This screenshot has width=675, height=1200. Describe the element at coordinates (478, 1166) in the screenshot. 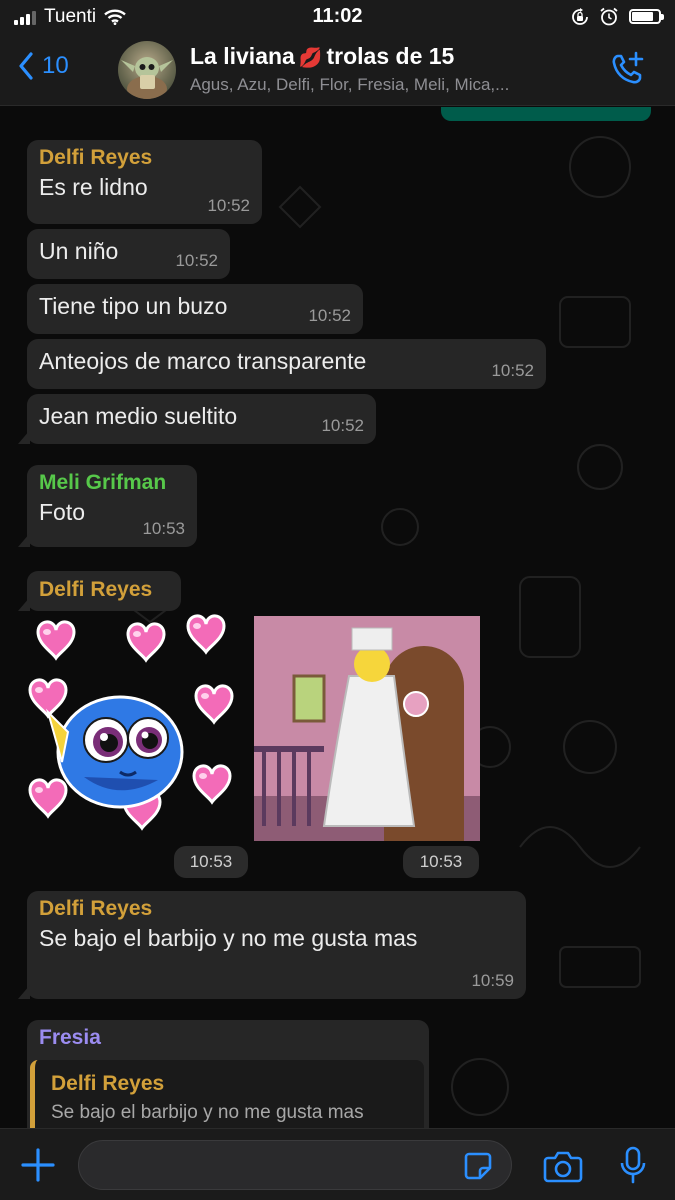

I see `sticker-icon` at that location.